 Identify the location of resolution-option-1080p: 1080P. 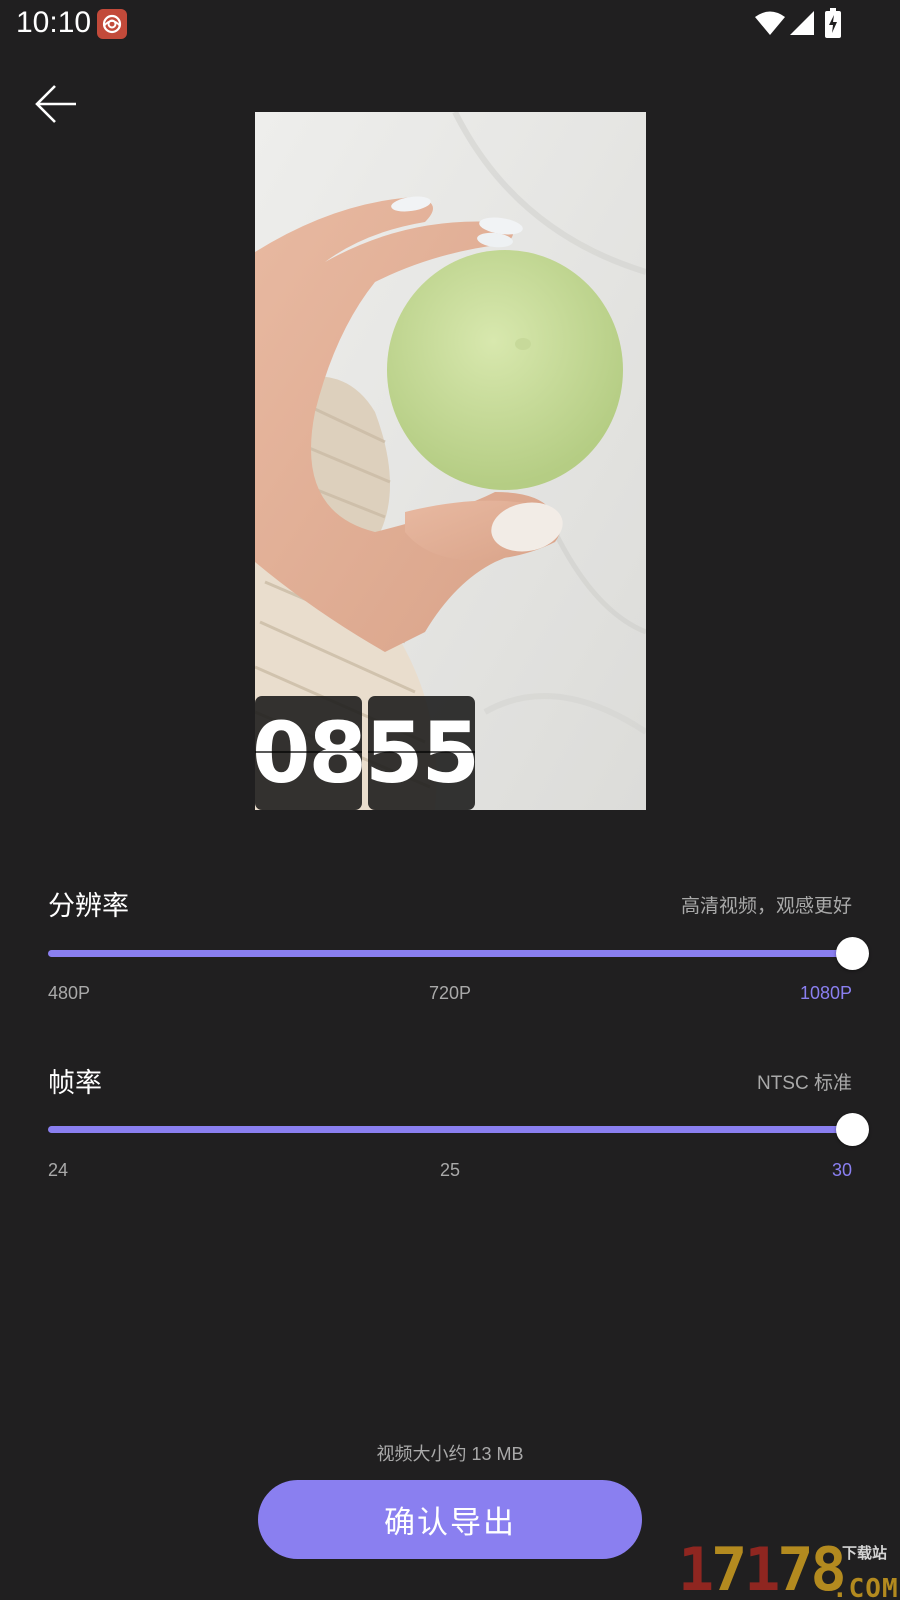
(826, 993).